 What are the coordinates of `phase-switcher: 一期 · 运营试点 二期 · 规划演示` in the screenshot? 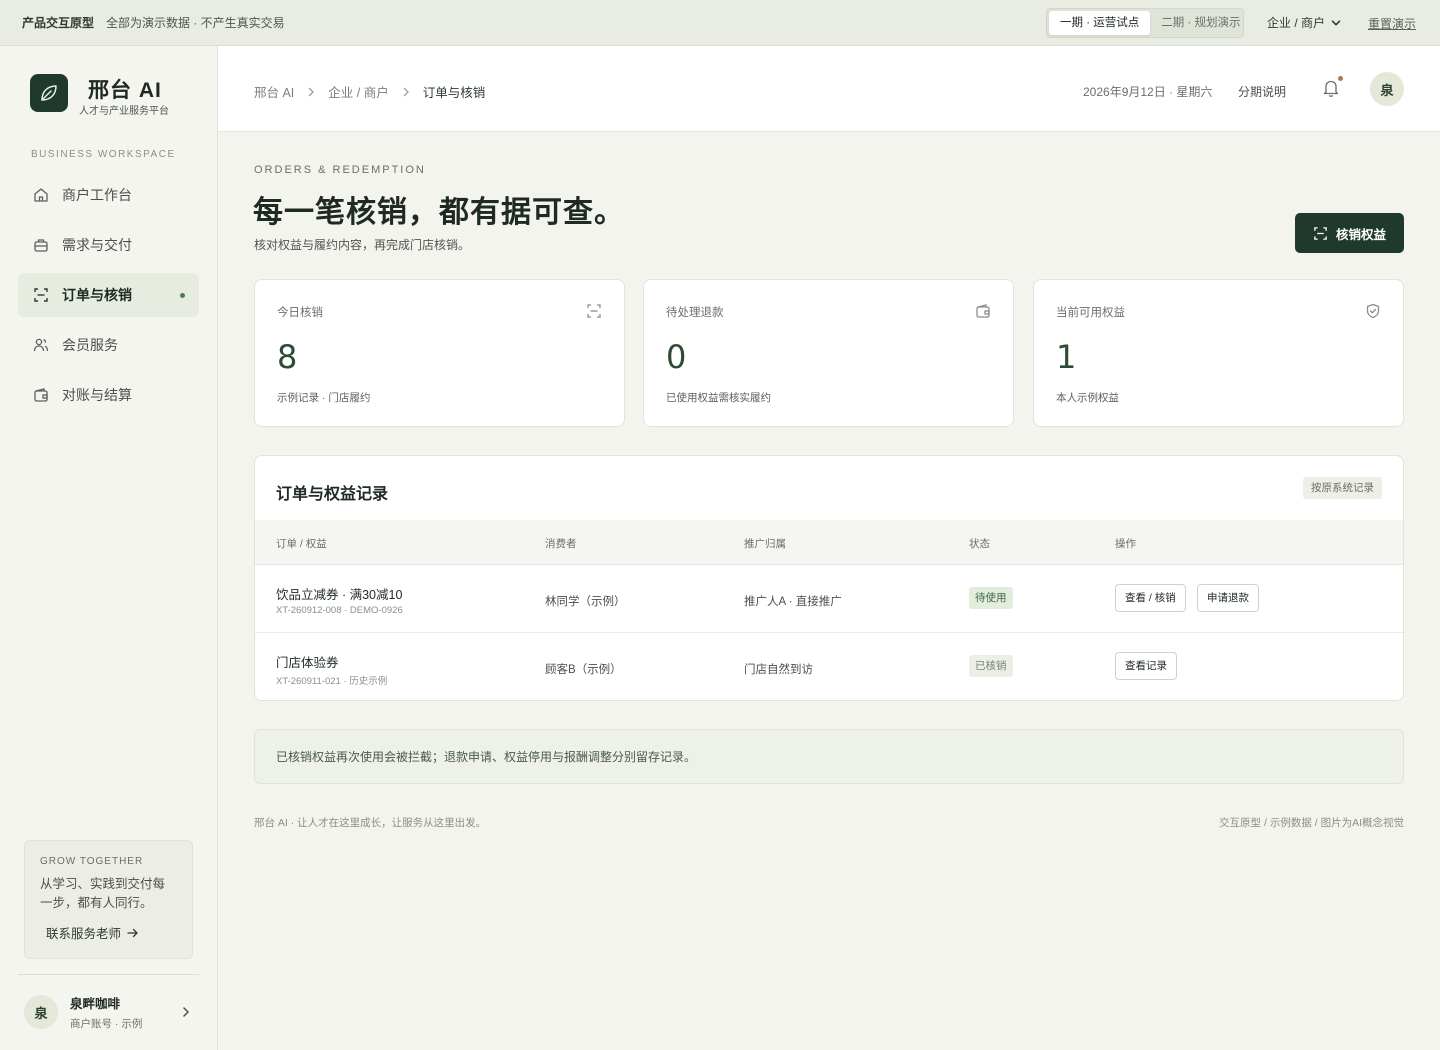 It's located at (1145, 23).